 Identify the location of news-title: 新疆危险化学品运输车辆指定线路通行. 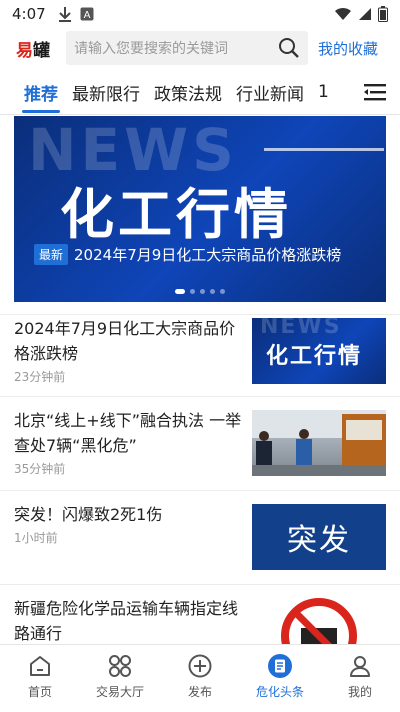
(126, 621).